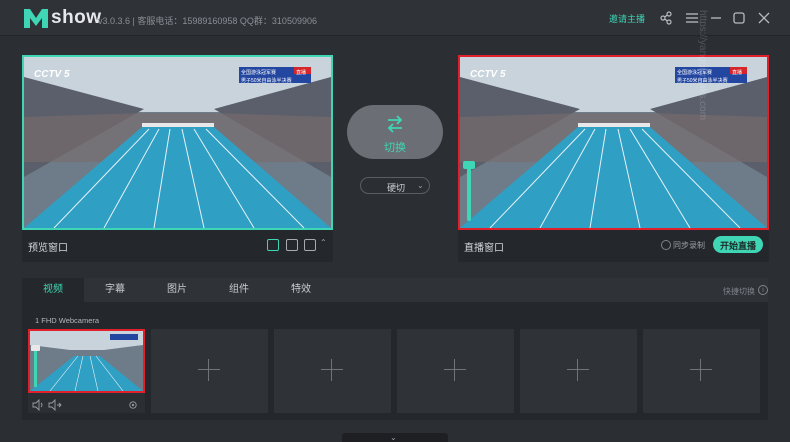  I want to click on tab-image: 图片, so click(177, 290).